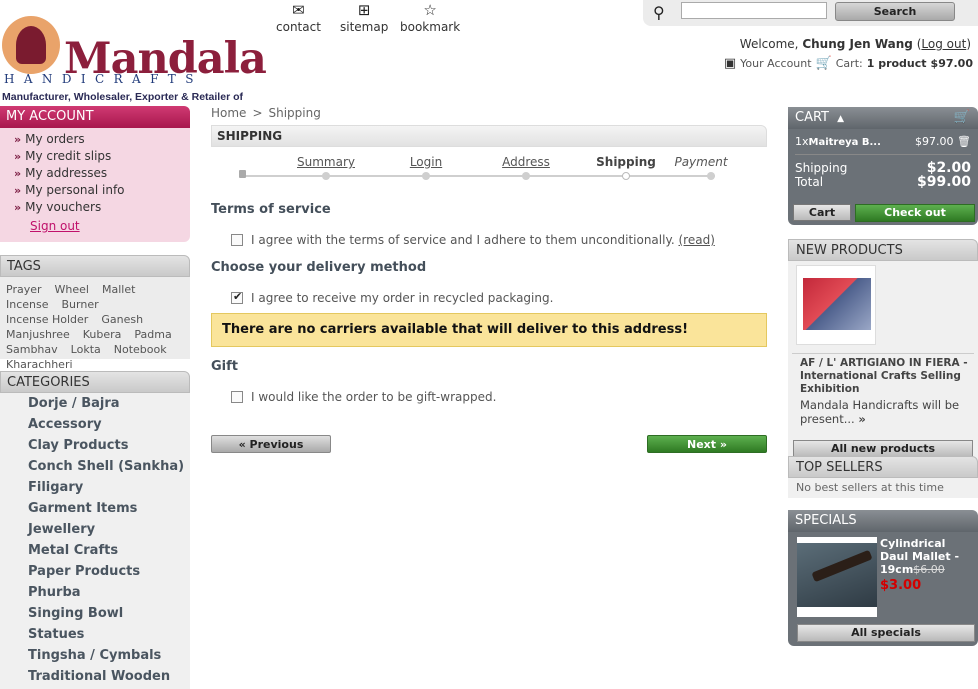  Describe the element at coordinates (55, 139) in the screenshot. I see `account-item-label: My orders` at that location.